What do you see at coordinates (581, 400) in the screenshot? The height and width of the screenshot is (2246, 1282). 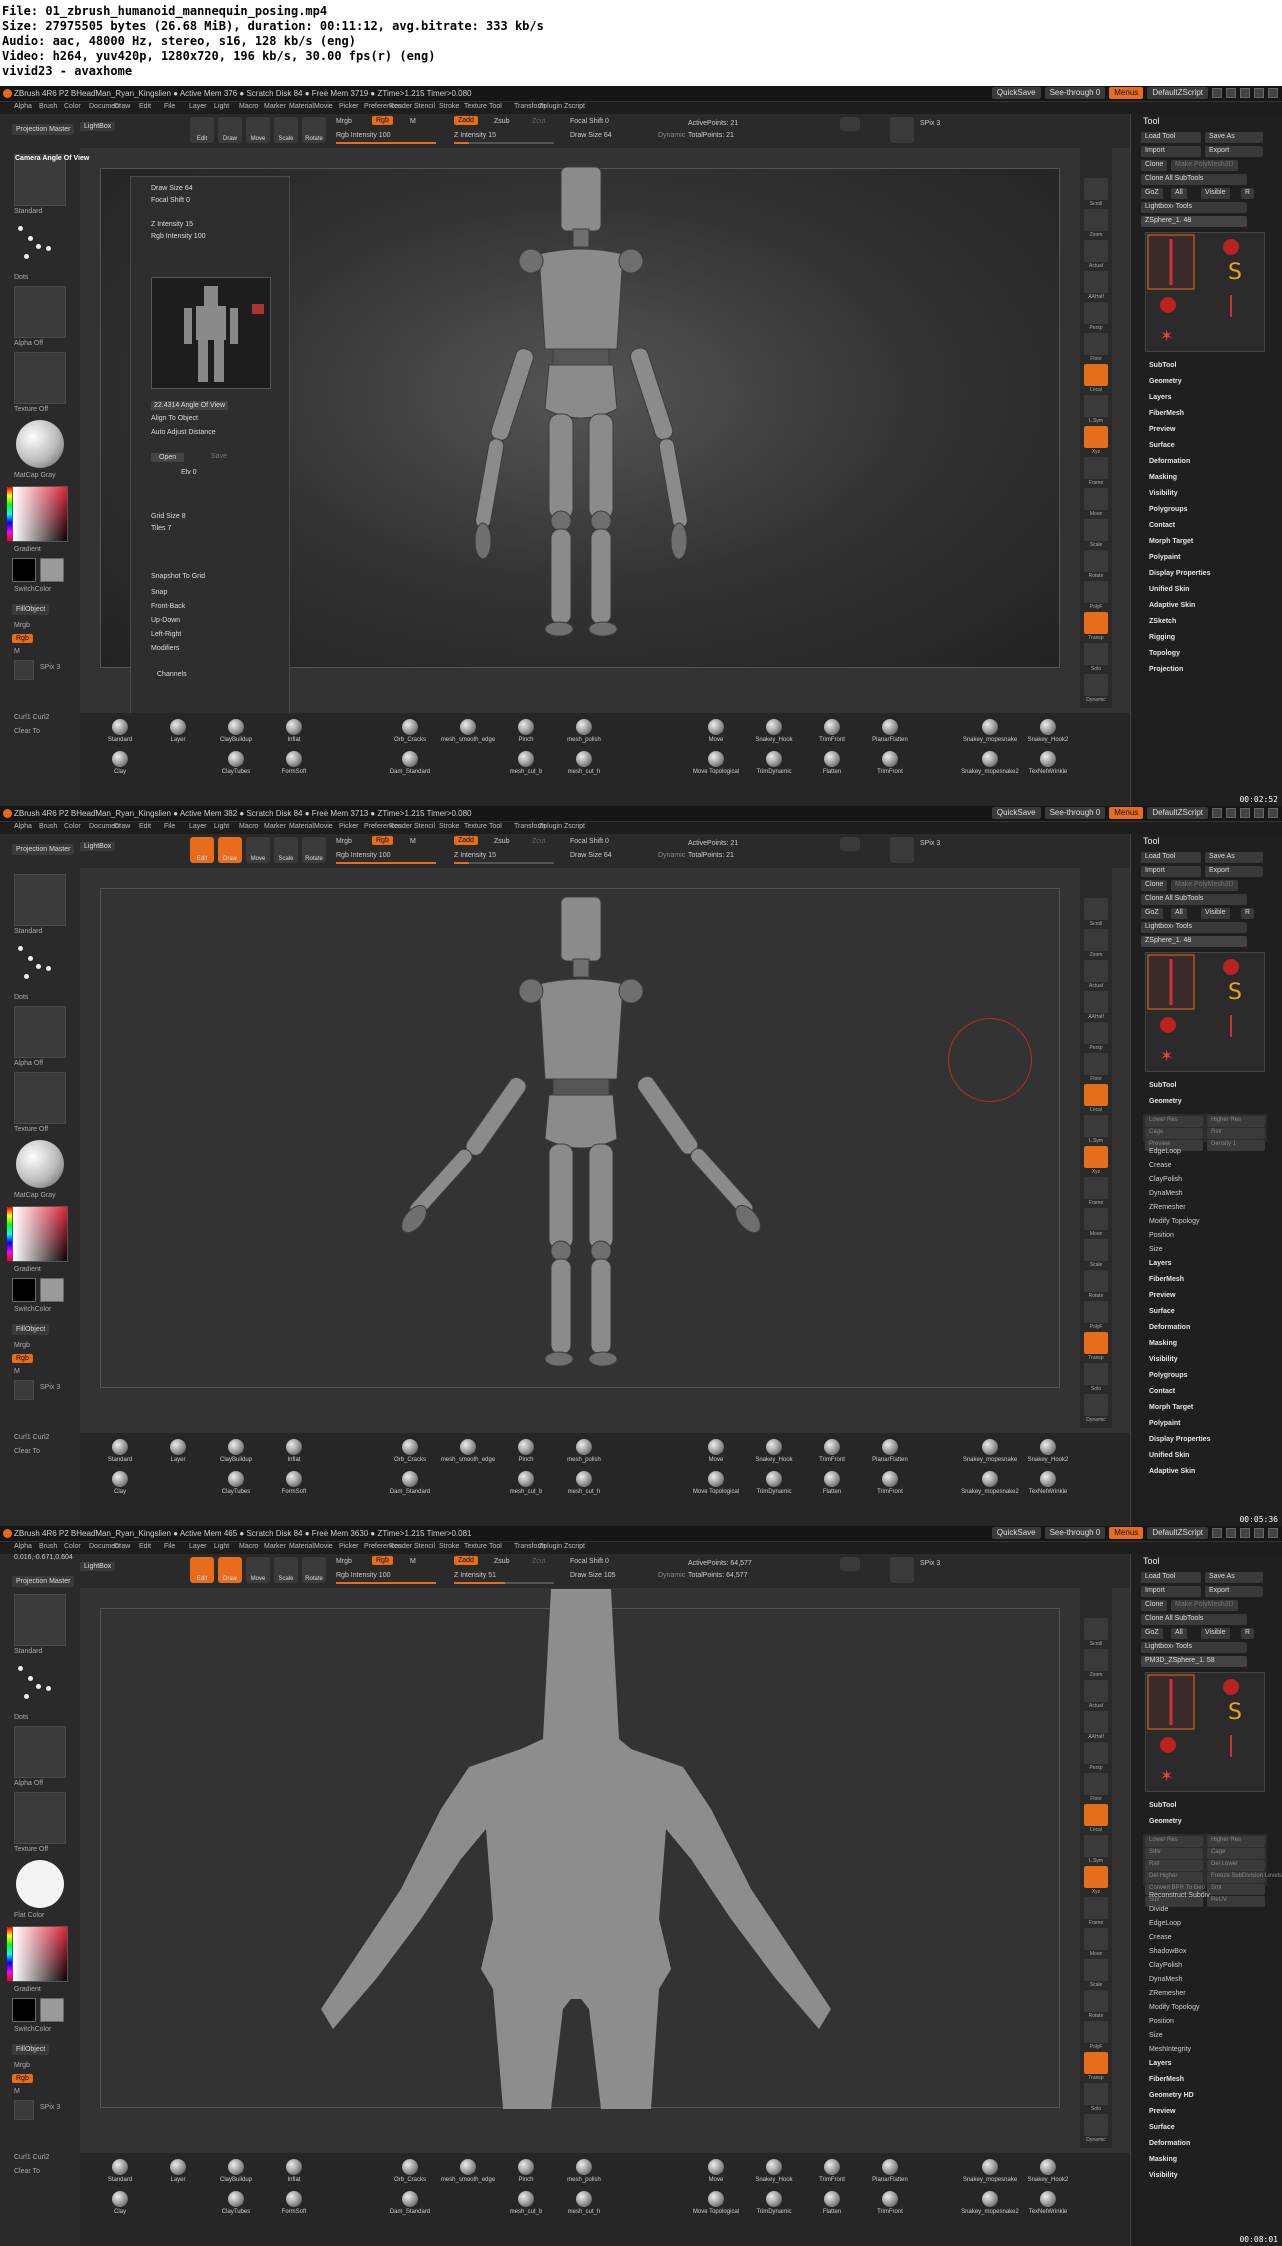 I see `mannequin-model` at bounding box center [581, 400].